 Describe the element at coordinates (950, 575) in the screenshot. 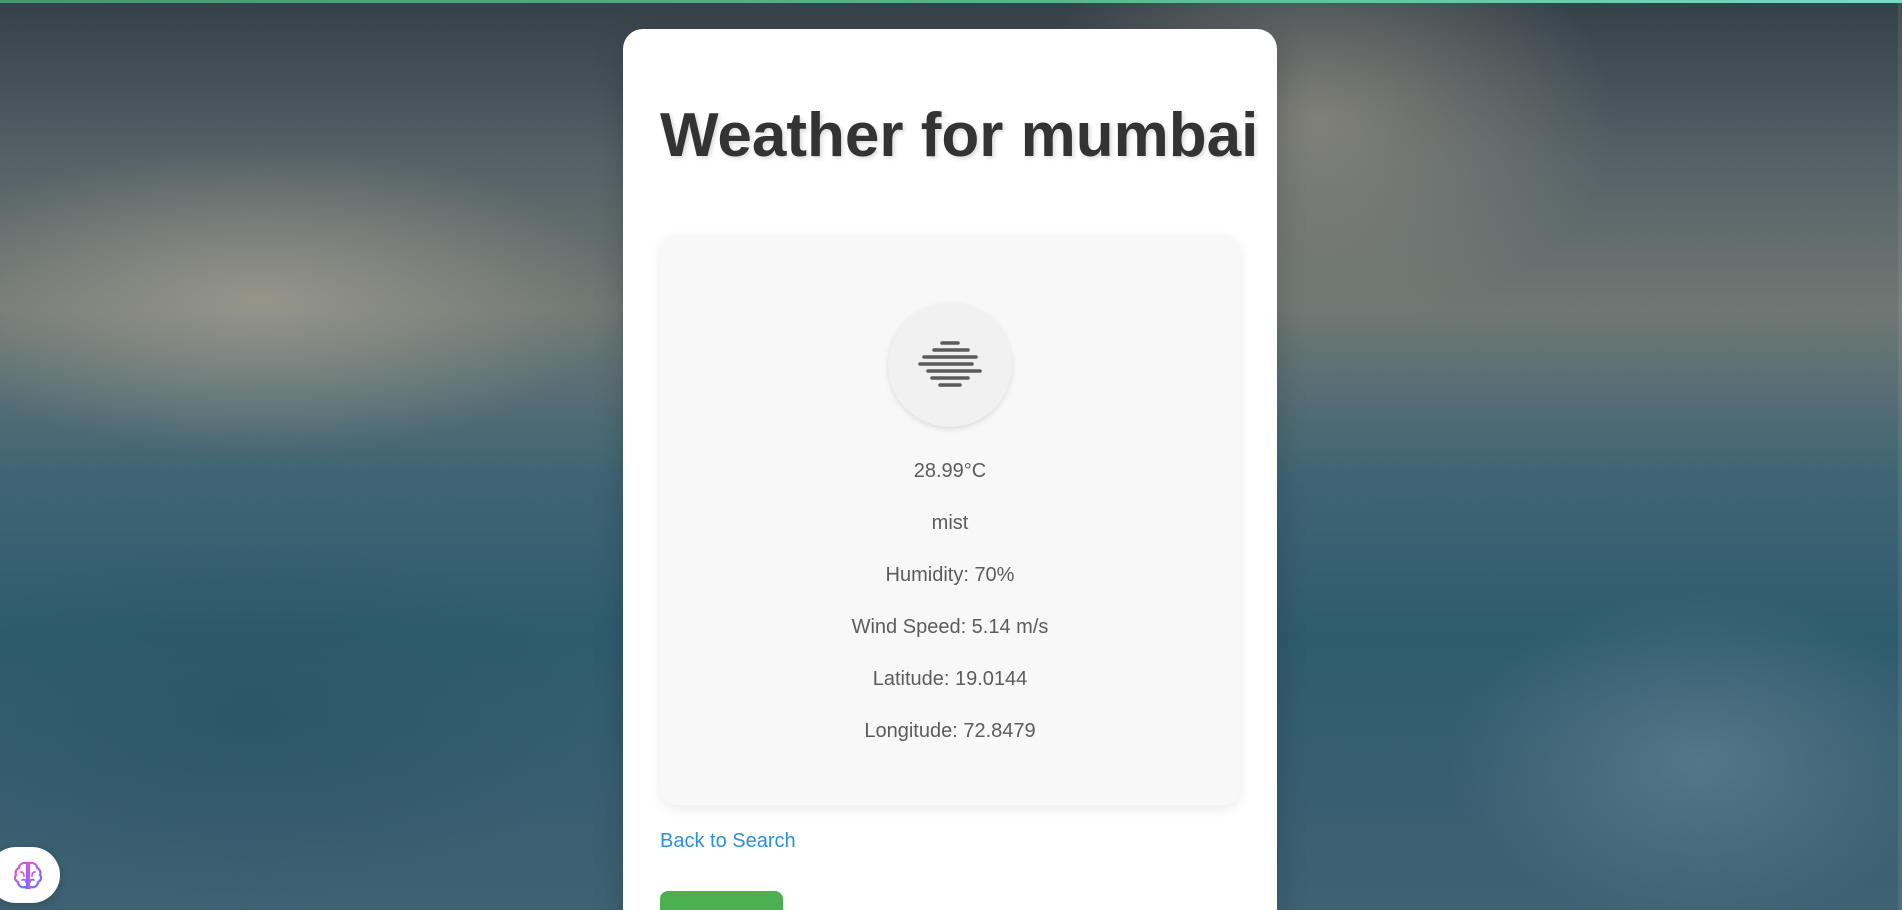

I see `humidity-value: Humidity: 70%` at that location.